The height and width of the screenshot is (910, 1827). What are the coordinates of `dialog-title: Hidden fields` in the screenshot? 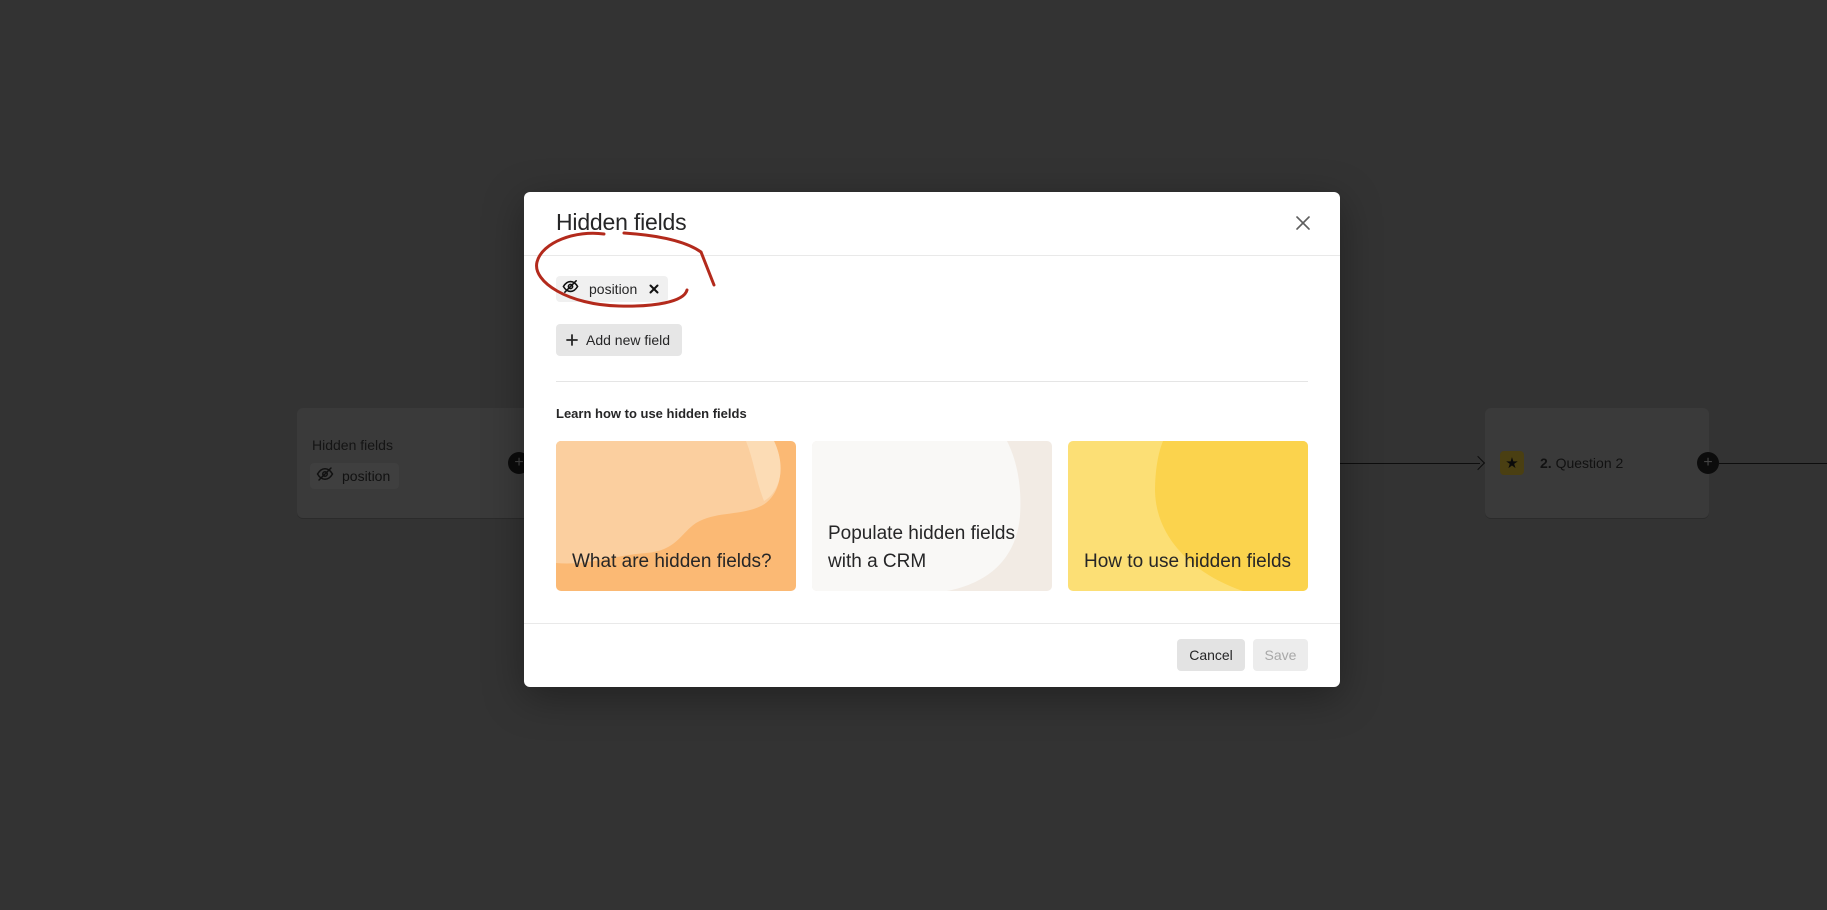 It's located at (621, 222).